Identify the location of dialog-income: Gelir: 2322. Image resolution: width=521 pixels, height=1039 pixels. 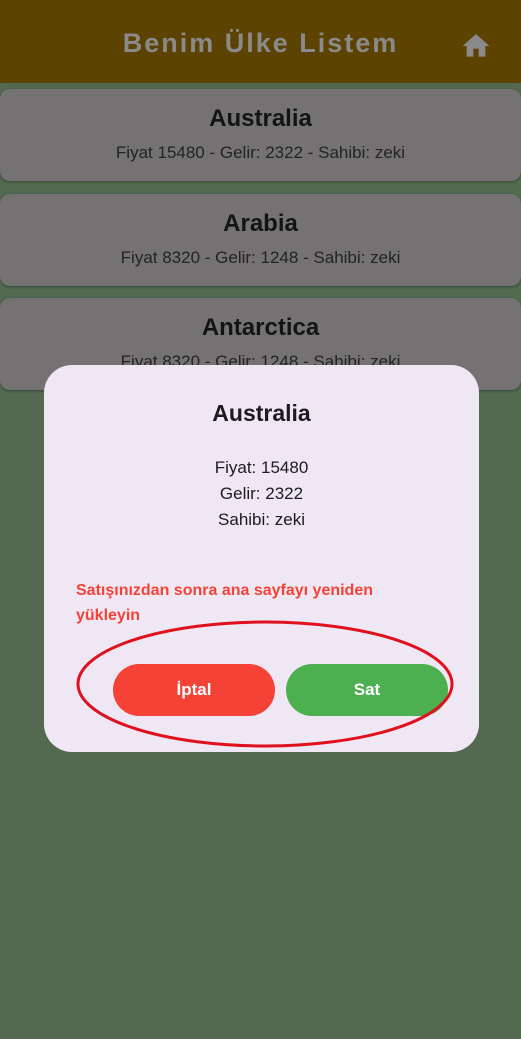
(261, 493).